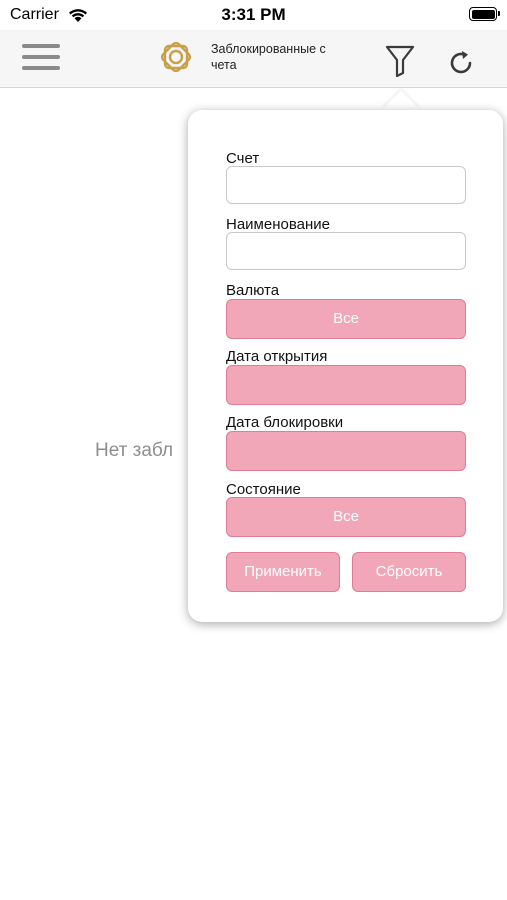 The height and width of the screenshot is (900, 507). Describe the element at coordinates (346, 451) in the screenshot. I see `block-date-picker` at that location.